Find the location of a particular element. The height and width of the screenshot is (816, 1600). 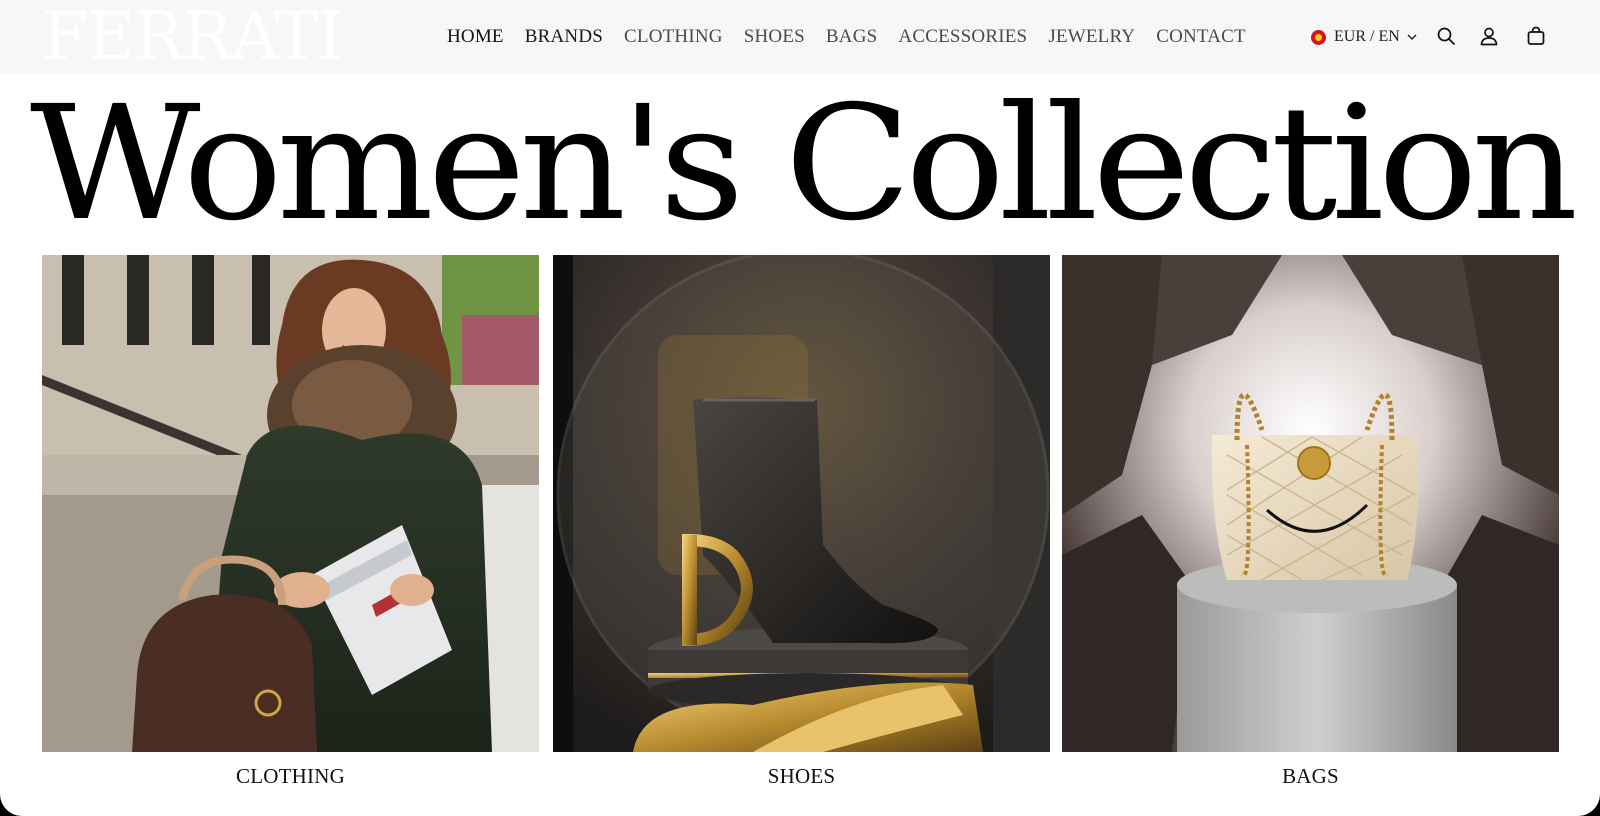

nav-contact: CONTACT is located at coordinates (1201, 37).